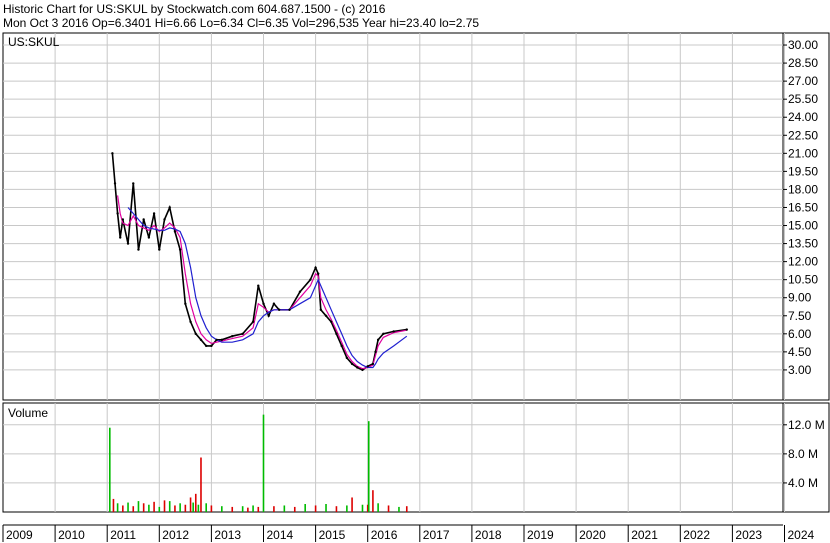 This screenshot has height=543, width=830. I want to click on price-tick-label: 4.50, so click(800, 352).